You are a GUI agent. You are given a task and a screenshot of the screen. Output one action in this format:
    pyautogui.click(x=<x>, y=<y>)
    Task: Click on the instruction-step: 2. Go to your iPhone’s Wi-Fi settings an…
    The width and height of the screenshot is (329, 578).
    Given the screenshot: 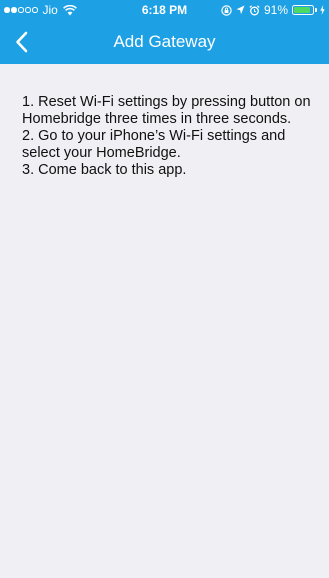 What is the action you would take?
    pyautogui.click(x=154, y=144)
    